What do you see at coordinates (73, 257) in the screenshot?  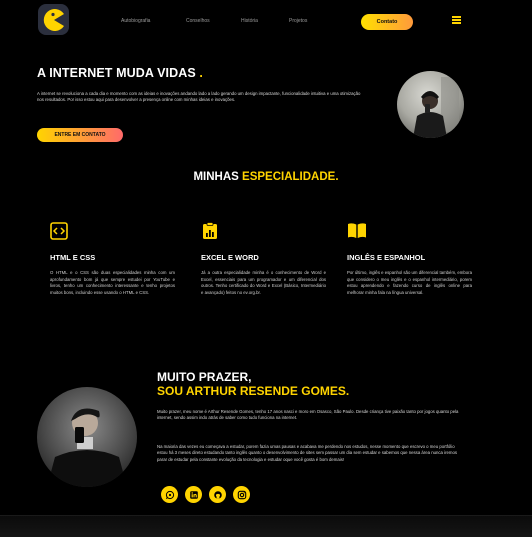 I see `card-title: HTML E CSS` at bounding box center [73, 257].